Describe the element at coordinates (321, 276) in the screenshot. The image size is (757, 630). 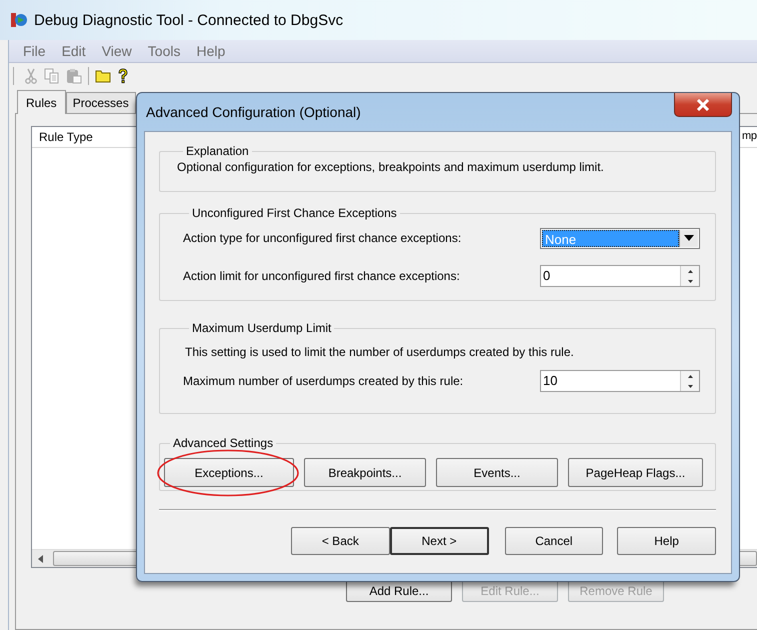
I see `field-label: Action limit for unconfigured first chance exceptions:` at that location.